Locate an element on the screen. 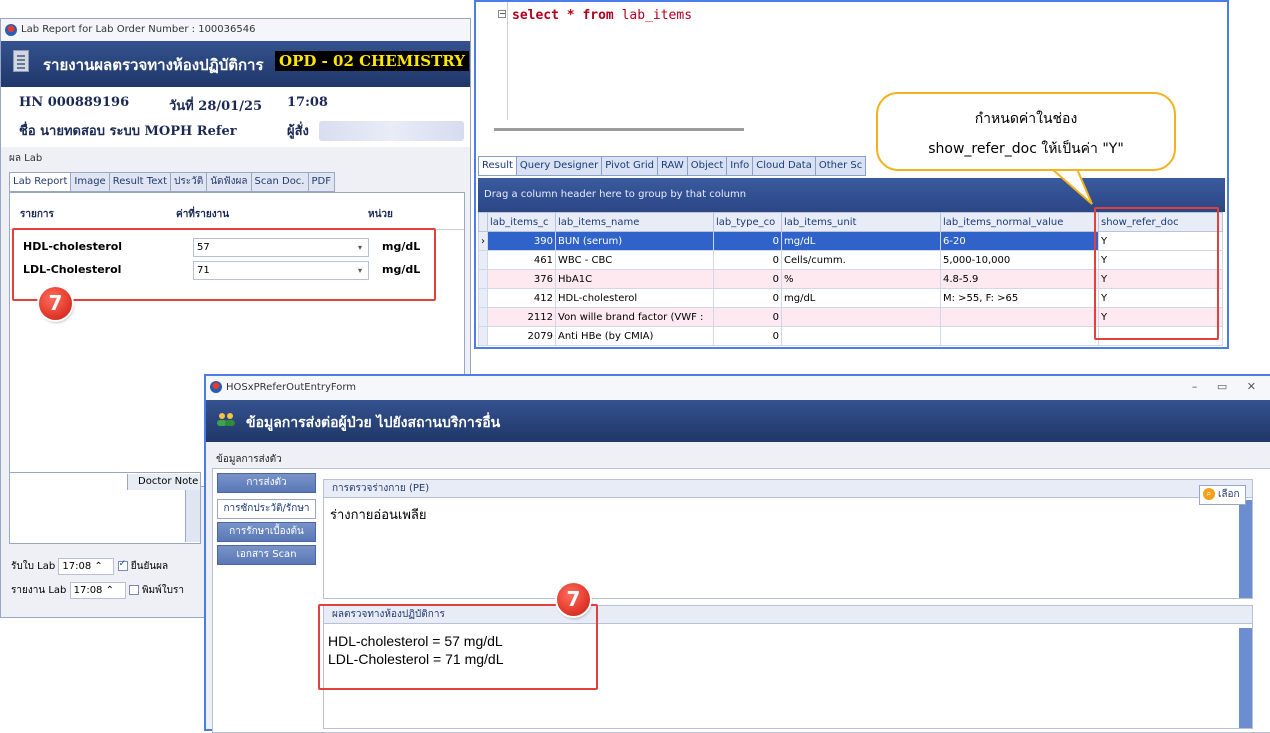 The height and width of the screenshot is (733, 1270). refer-window-titlebar: HOSxPReferOutEntryForm is located at coordinates (738, 388).